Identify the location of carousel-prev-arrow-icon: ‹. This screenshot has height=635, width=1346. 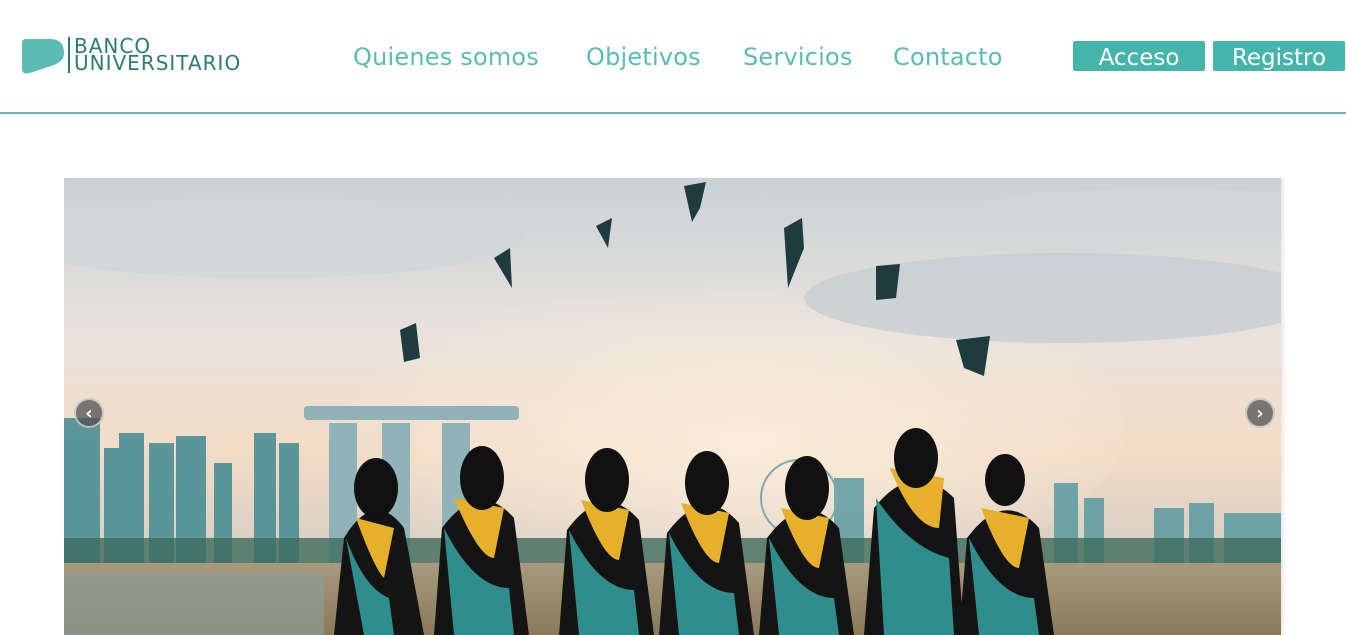
(89, 413).